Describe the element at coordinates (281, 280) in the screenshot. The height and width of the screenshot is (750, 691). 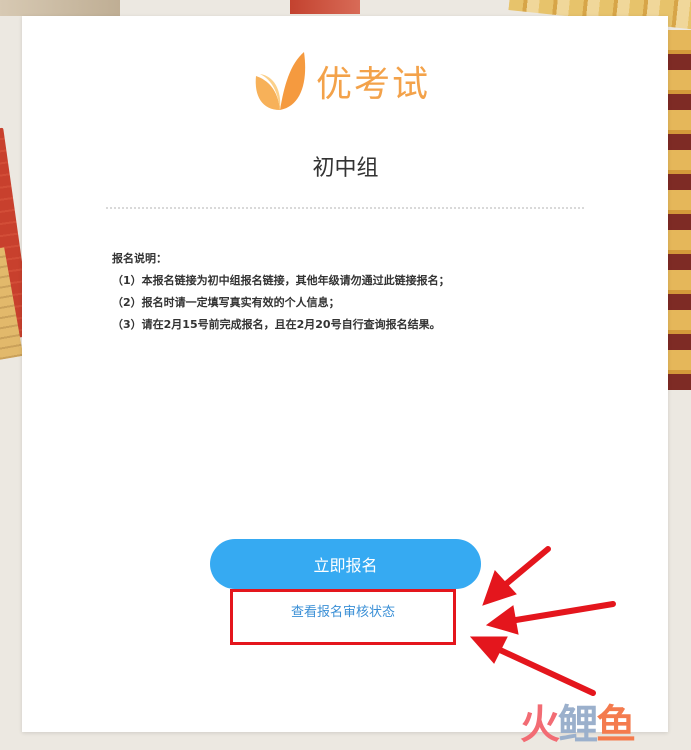
I see `instruction-item: （1）本报名链接为初中组报名链接，其他年级请勿通过此链接报名；` at that location.